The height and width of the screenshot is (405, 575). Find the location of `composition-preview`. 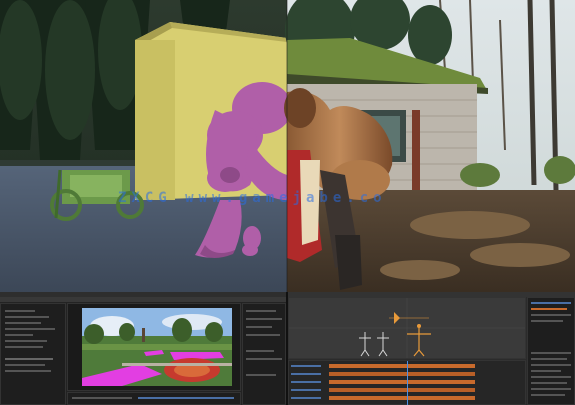

composition-preview is located at coordinates (157, 347).